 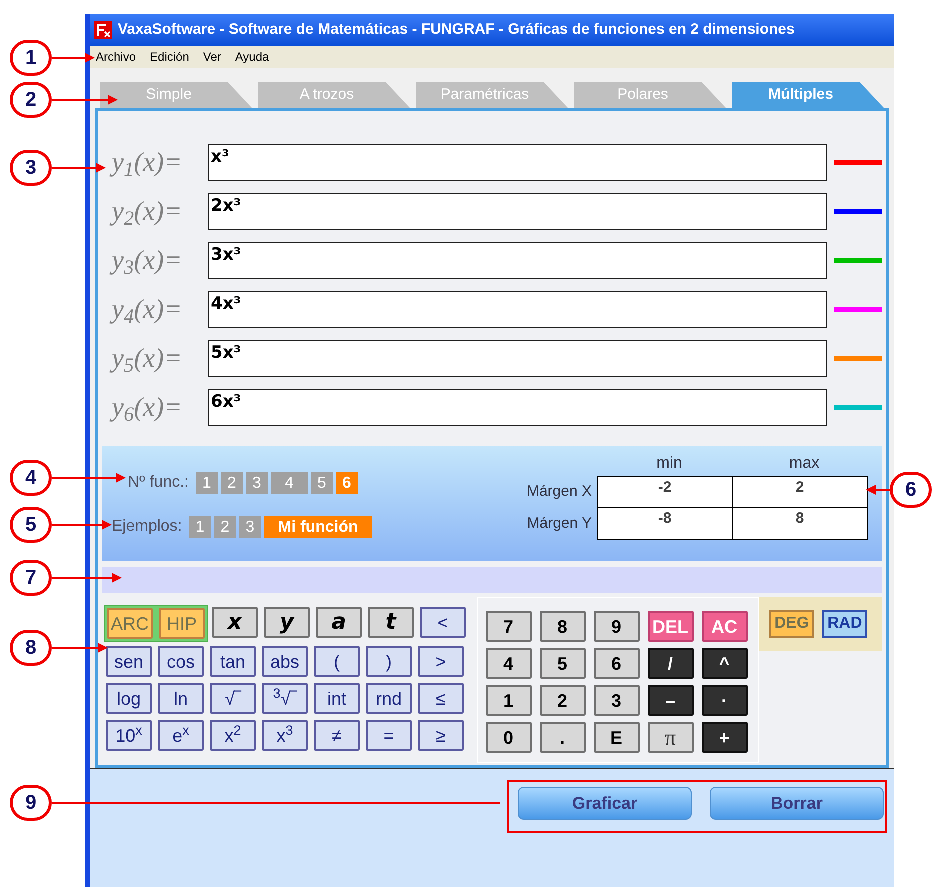 What do you see at coordinates (285, 735) in the screenshot?
I see `calculator-key: x$^{3}$` at bounding box center [285, 735].